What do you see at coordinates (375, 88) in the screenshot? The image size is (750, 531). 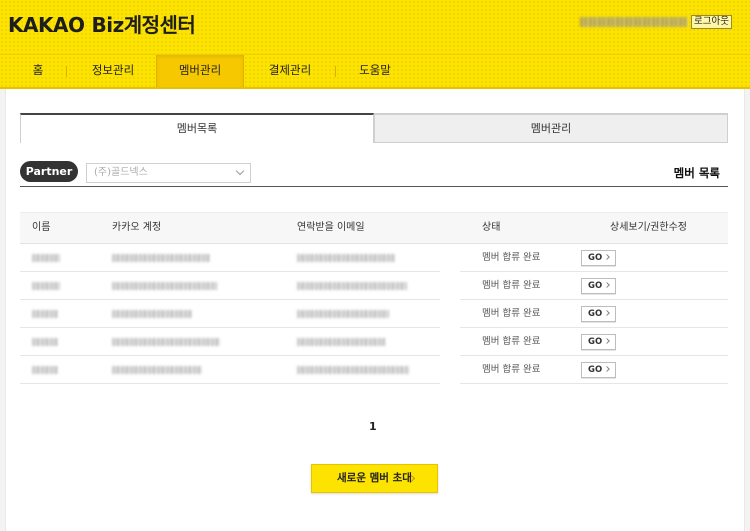 I see `header-divider` at bounding box center [375, 88].